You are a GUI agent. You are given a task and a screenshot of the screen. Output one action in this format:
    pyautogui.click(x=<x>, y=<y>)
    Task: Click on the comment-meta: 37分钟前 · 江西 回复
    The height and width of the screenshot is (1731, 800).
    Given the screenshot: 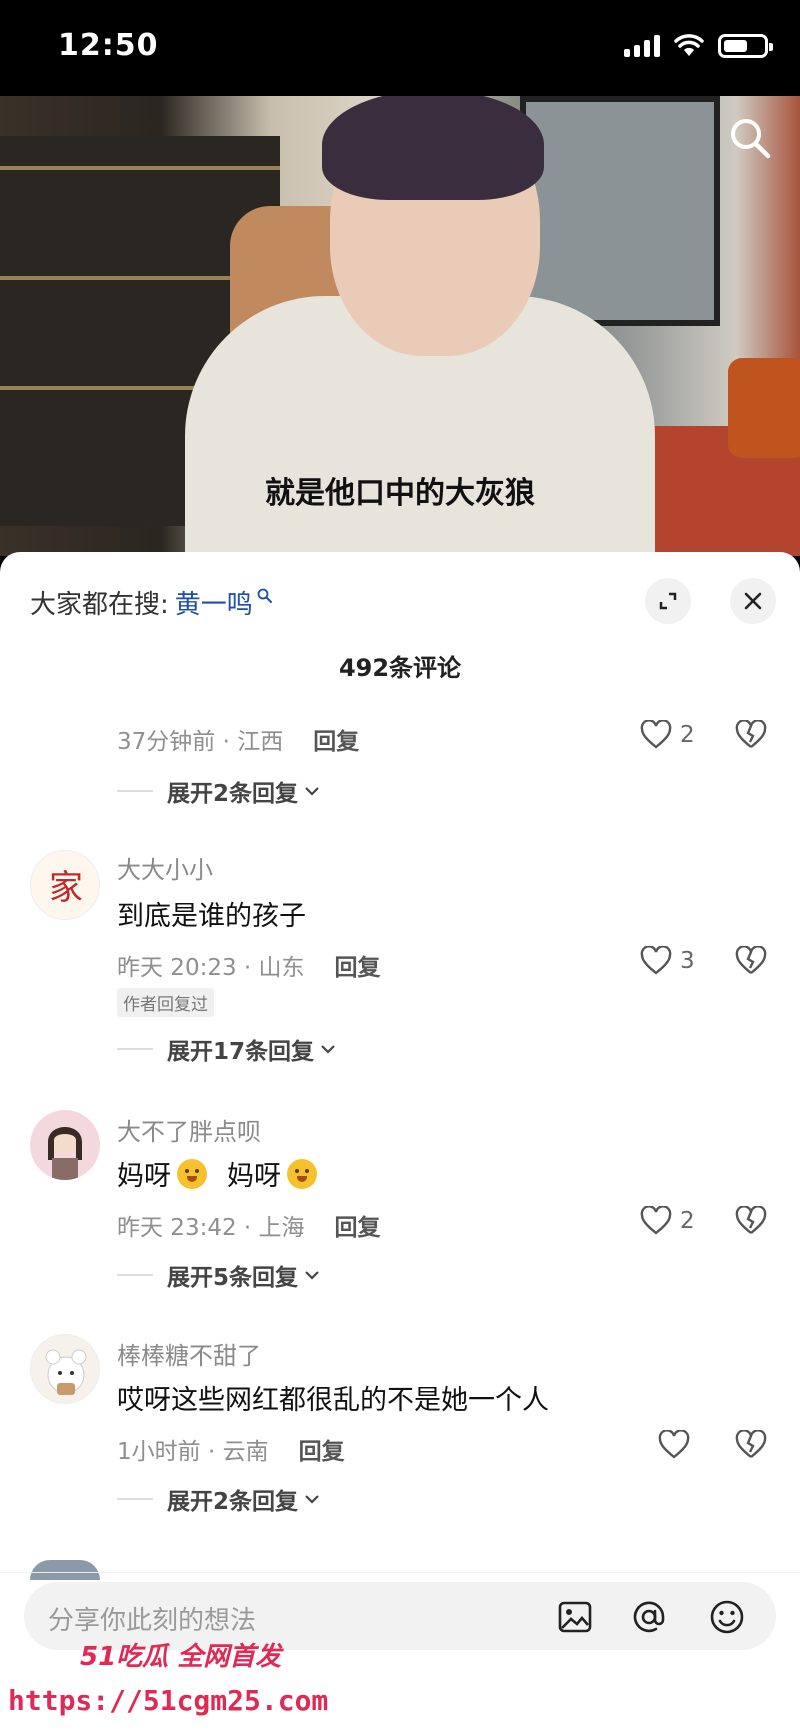 What is the action you would take?
    pyautogui.click(x=238, y=739)
    